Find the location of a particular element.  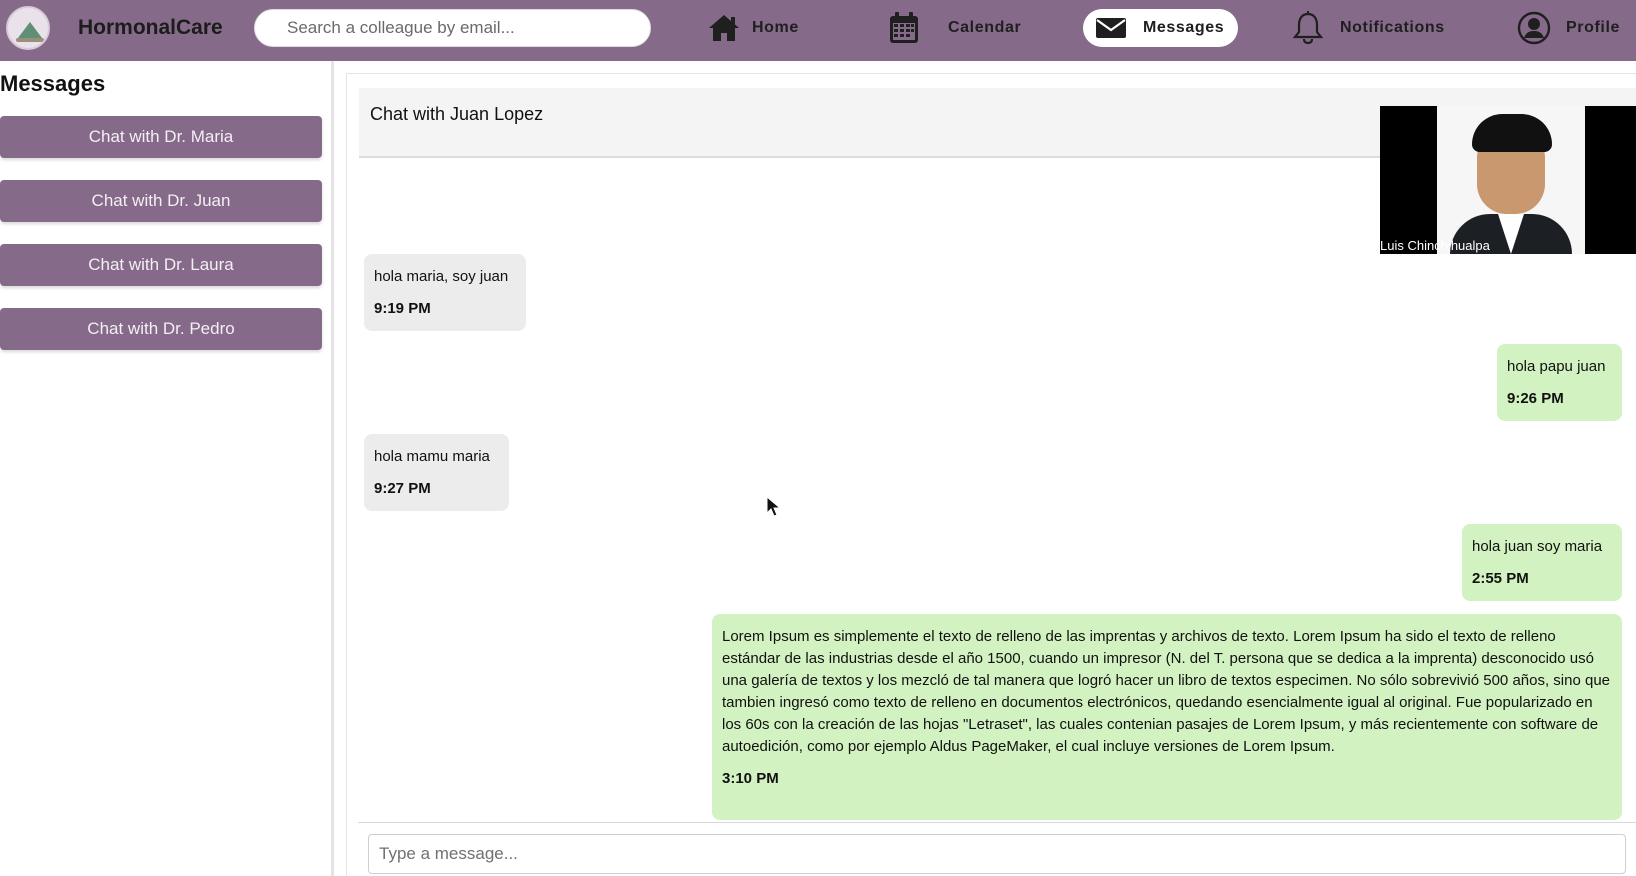

message-time: 9:19 PM is located at coordinates (402, 308).